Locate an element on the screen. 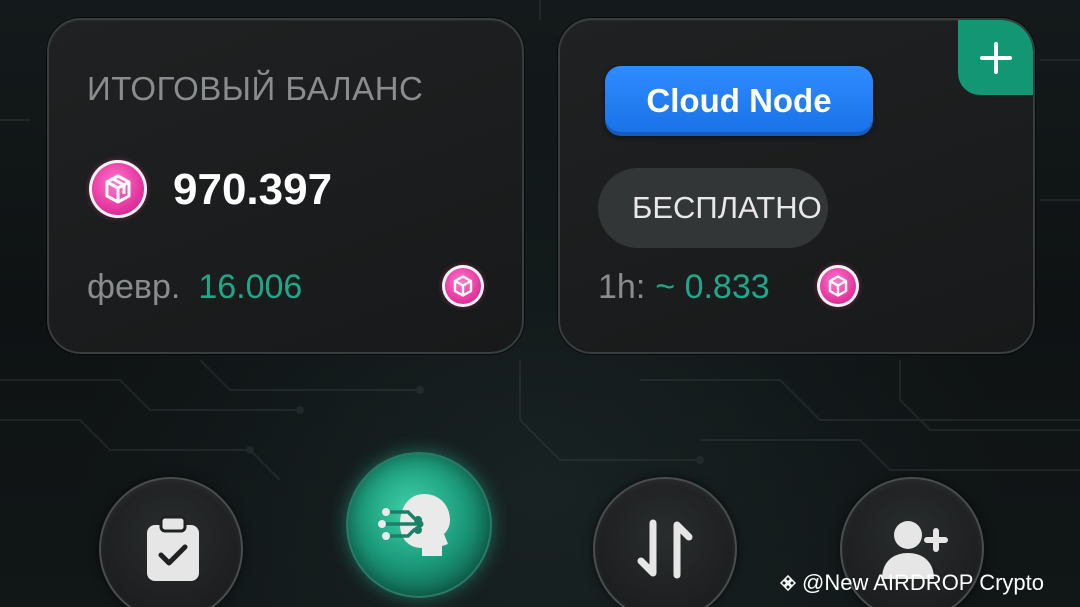 The height and width of the screenshot is (607, 1080). price-badge: БЕСПЛАТНО is located at coordinates (713, 208).